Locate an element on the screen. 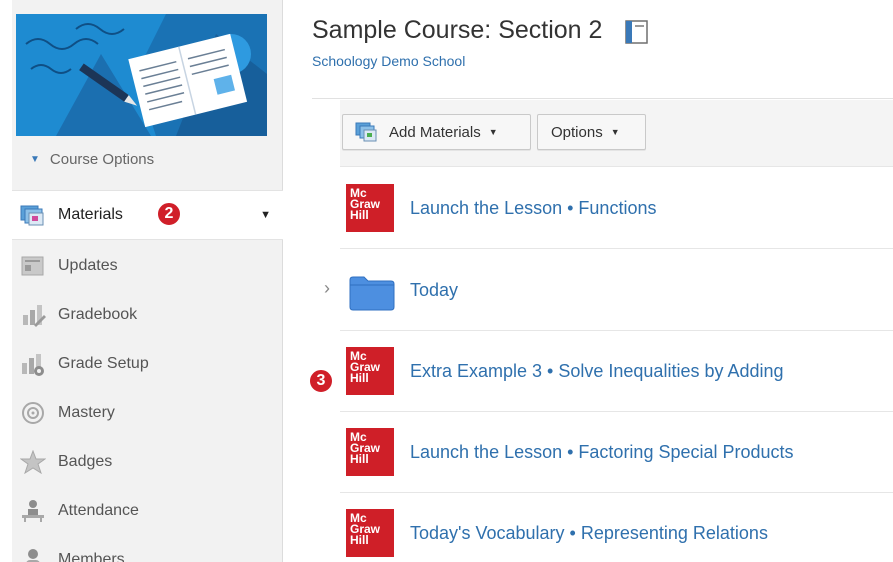 The height and width of the screenshot is (562, 893). page-title: Sample Course: Section 2 is located at coordinates (457, 30).